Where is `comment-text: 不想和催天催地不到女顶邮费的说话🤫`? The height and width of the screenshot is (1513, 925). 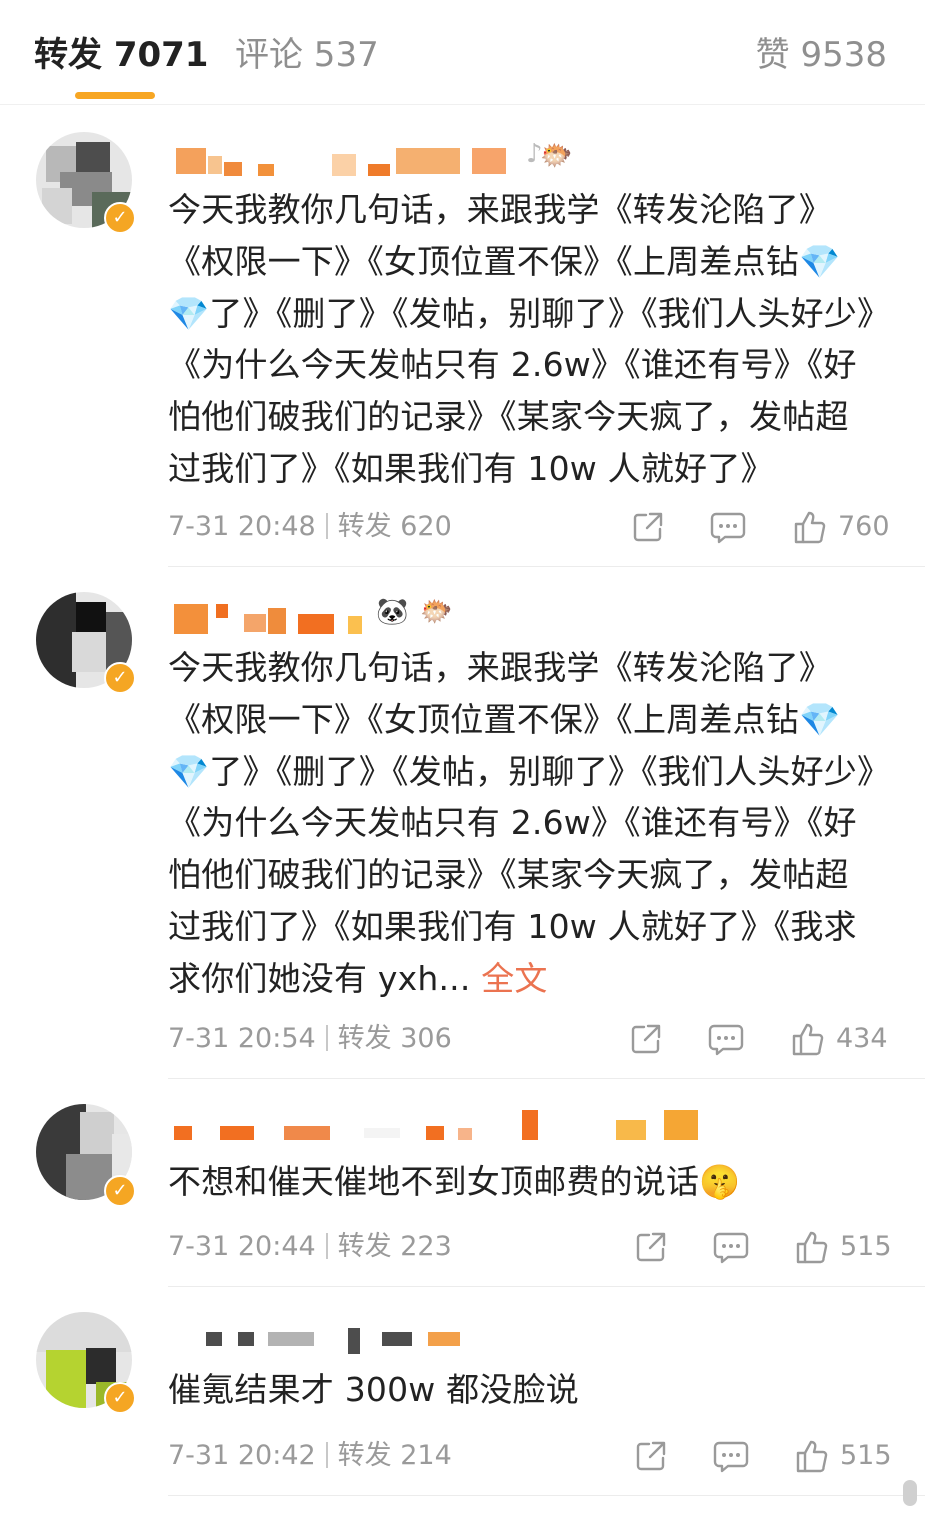
comment-text: 不想和催天催地不到女顶邮费的说话🤫 is located at coordinates (454, 1181).